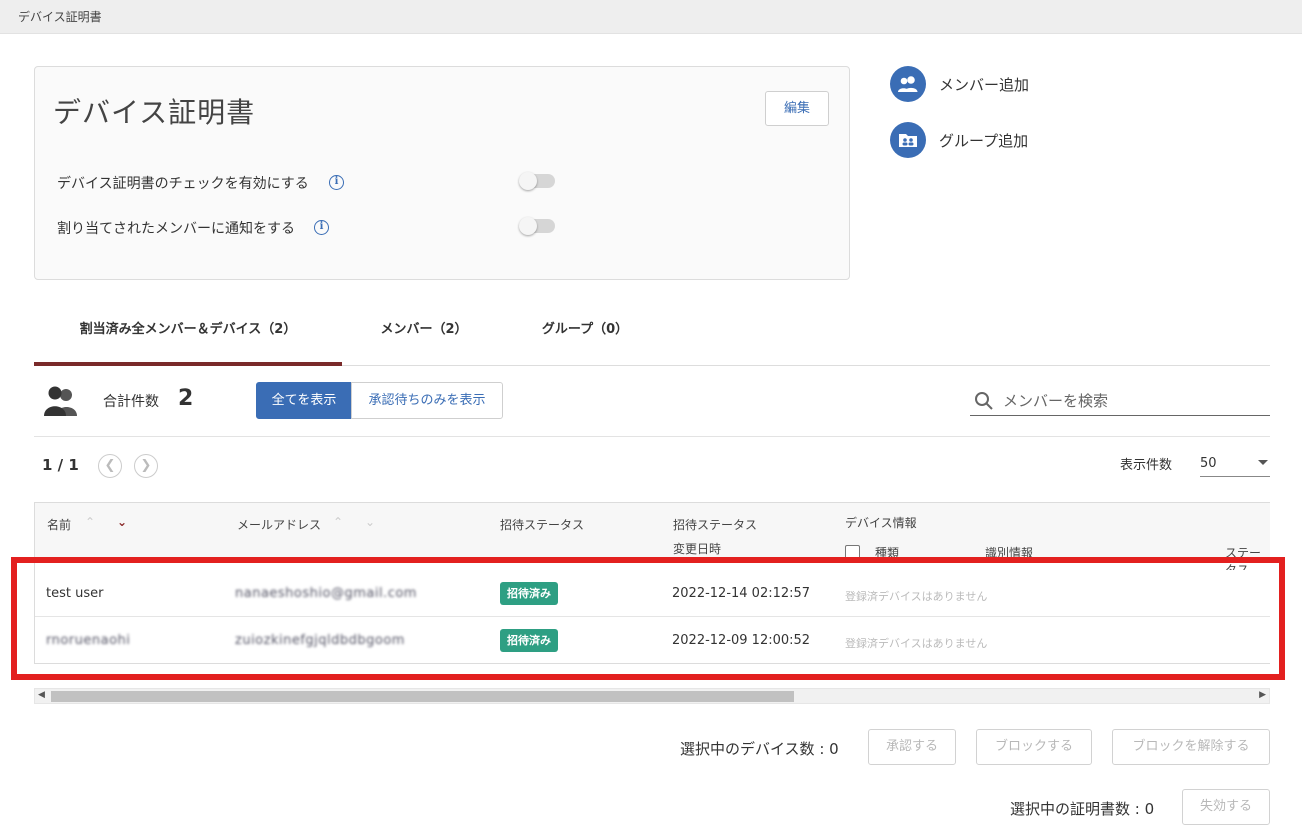 The image size is (1302, 835). Describe the element at coordinates (424, 338) in the screenshot. I see `tab-members: メンバー（2）` at that location.